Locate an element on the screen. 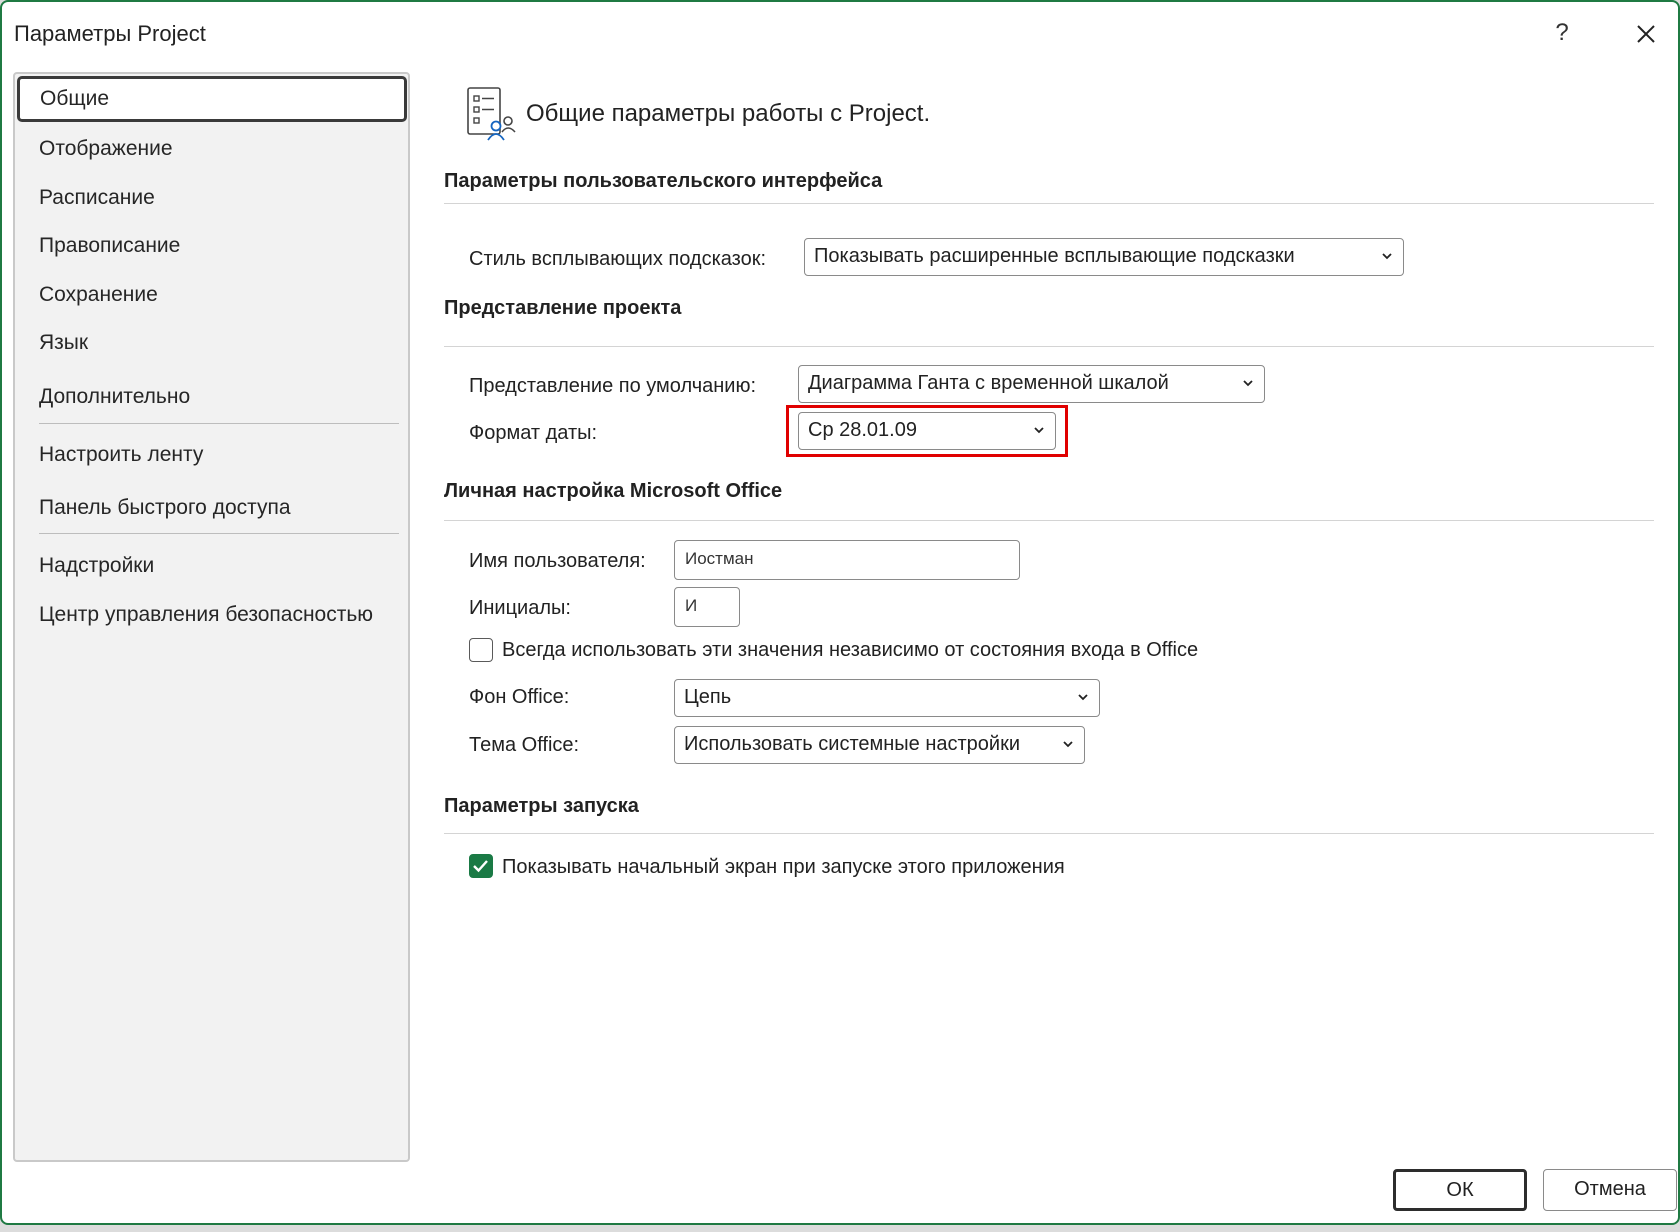 This screenshot has height=1232, width=1680. initials-label: Инициалы: is located at coordinates (520, 608).